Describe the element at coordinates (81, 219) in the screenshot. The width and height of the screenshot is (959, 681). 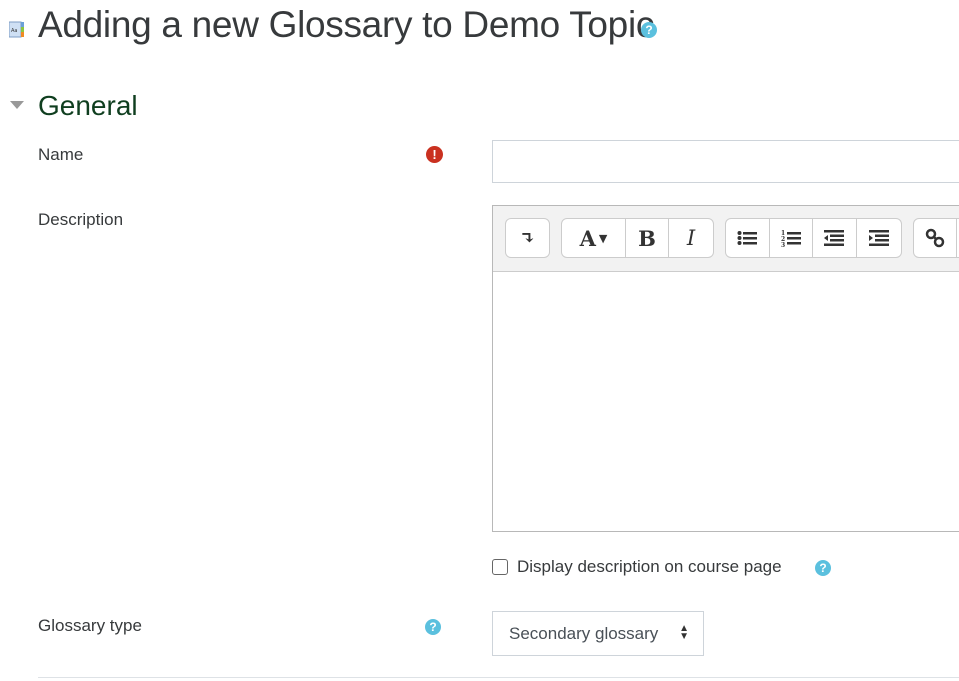
I see `description-label: Description` at that location.